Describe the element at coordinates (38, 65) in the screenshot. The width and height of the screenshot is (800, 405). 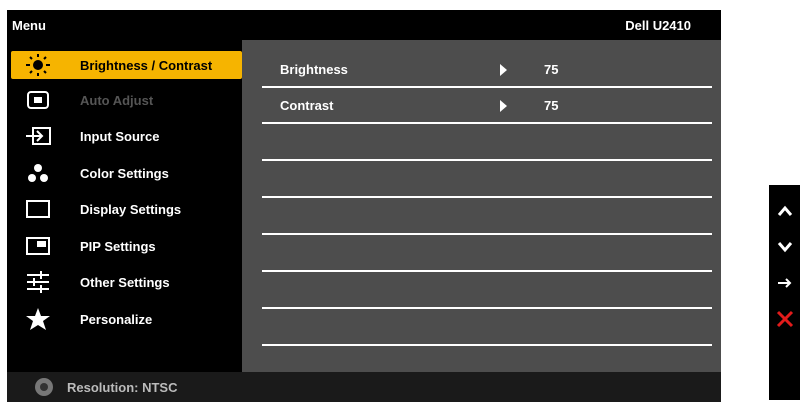
I see `sun-icon` at that location.